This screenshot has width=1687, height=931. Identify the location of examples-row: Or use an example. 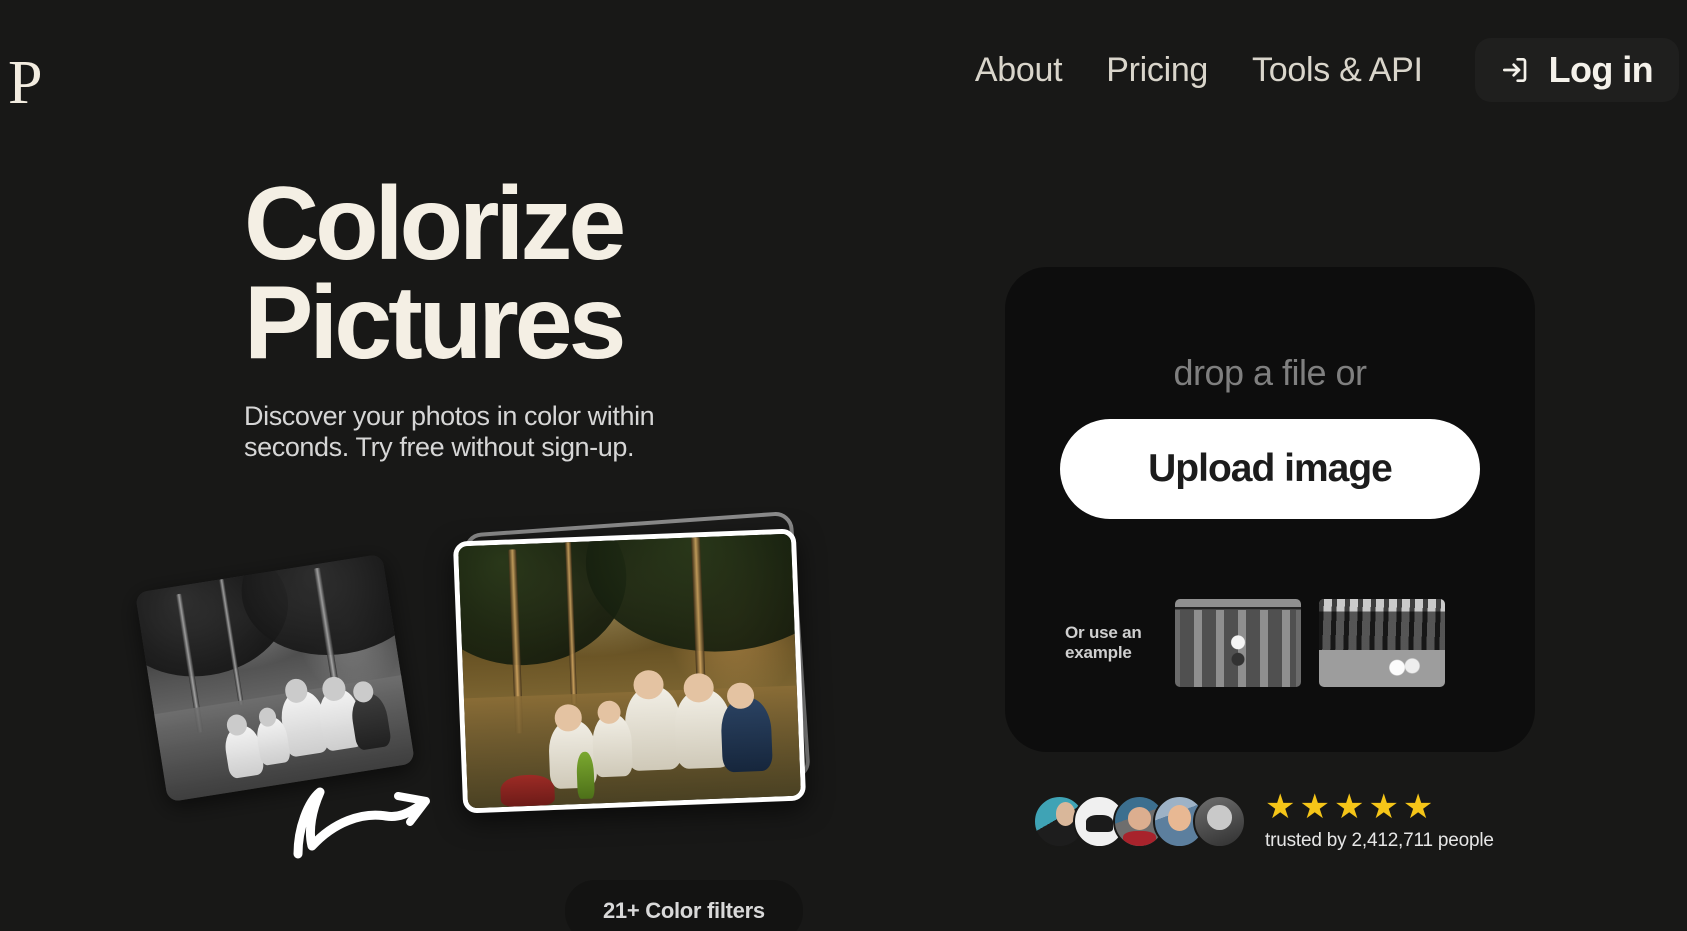
(1255, 643).